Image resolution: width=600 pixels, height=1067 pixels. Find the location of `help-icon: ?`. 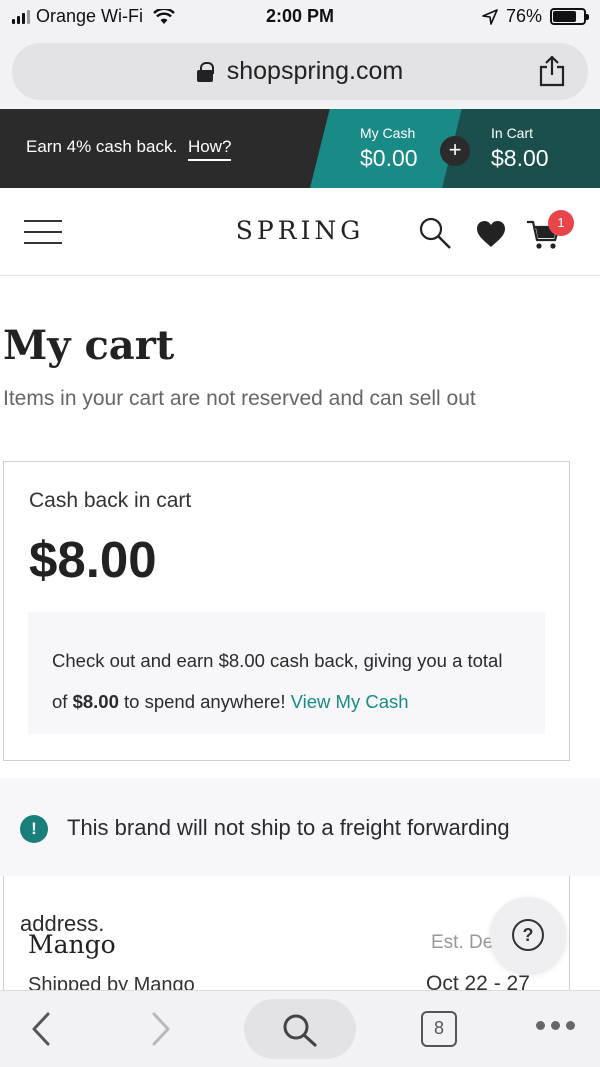

help-icon: ? is located at coordinates (528, 935).